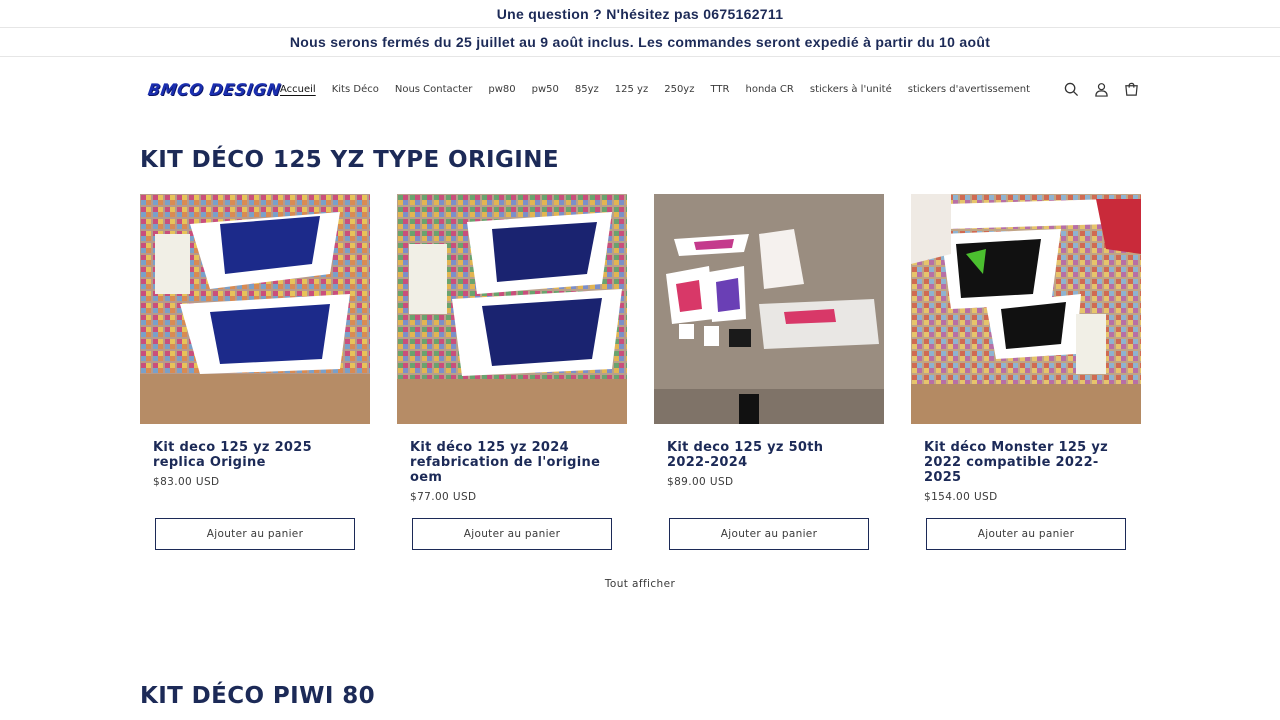  What do you see at coordinates (769, 455) in the screenshot?
I see `product-title: Kit deco 125 yz 50th 2022-2024` at bounding box center [769, 455].